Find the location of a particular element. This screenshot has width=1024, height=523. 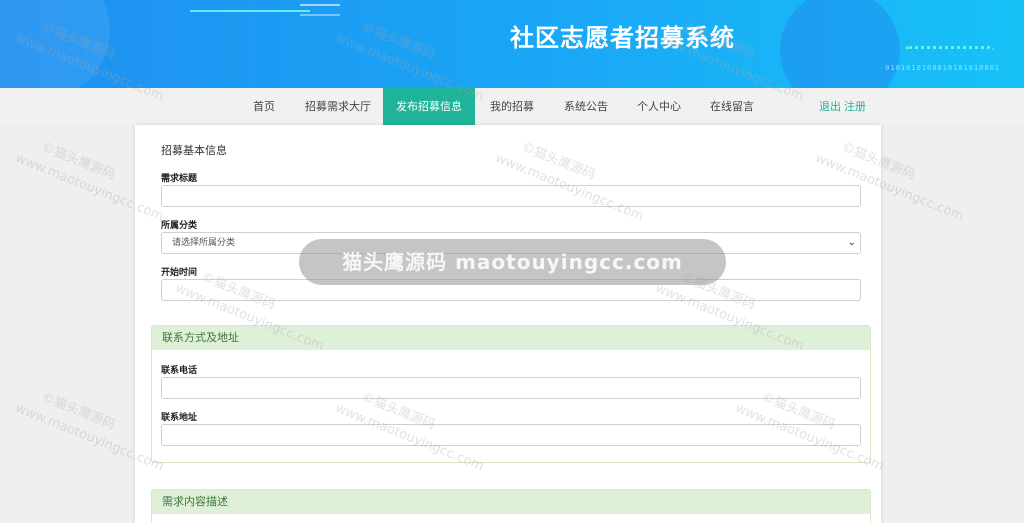

banner-decoration: 0101010100010101010001 is located at coordinates (942, 68).